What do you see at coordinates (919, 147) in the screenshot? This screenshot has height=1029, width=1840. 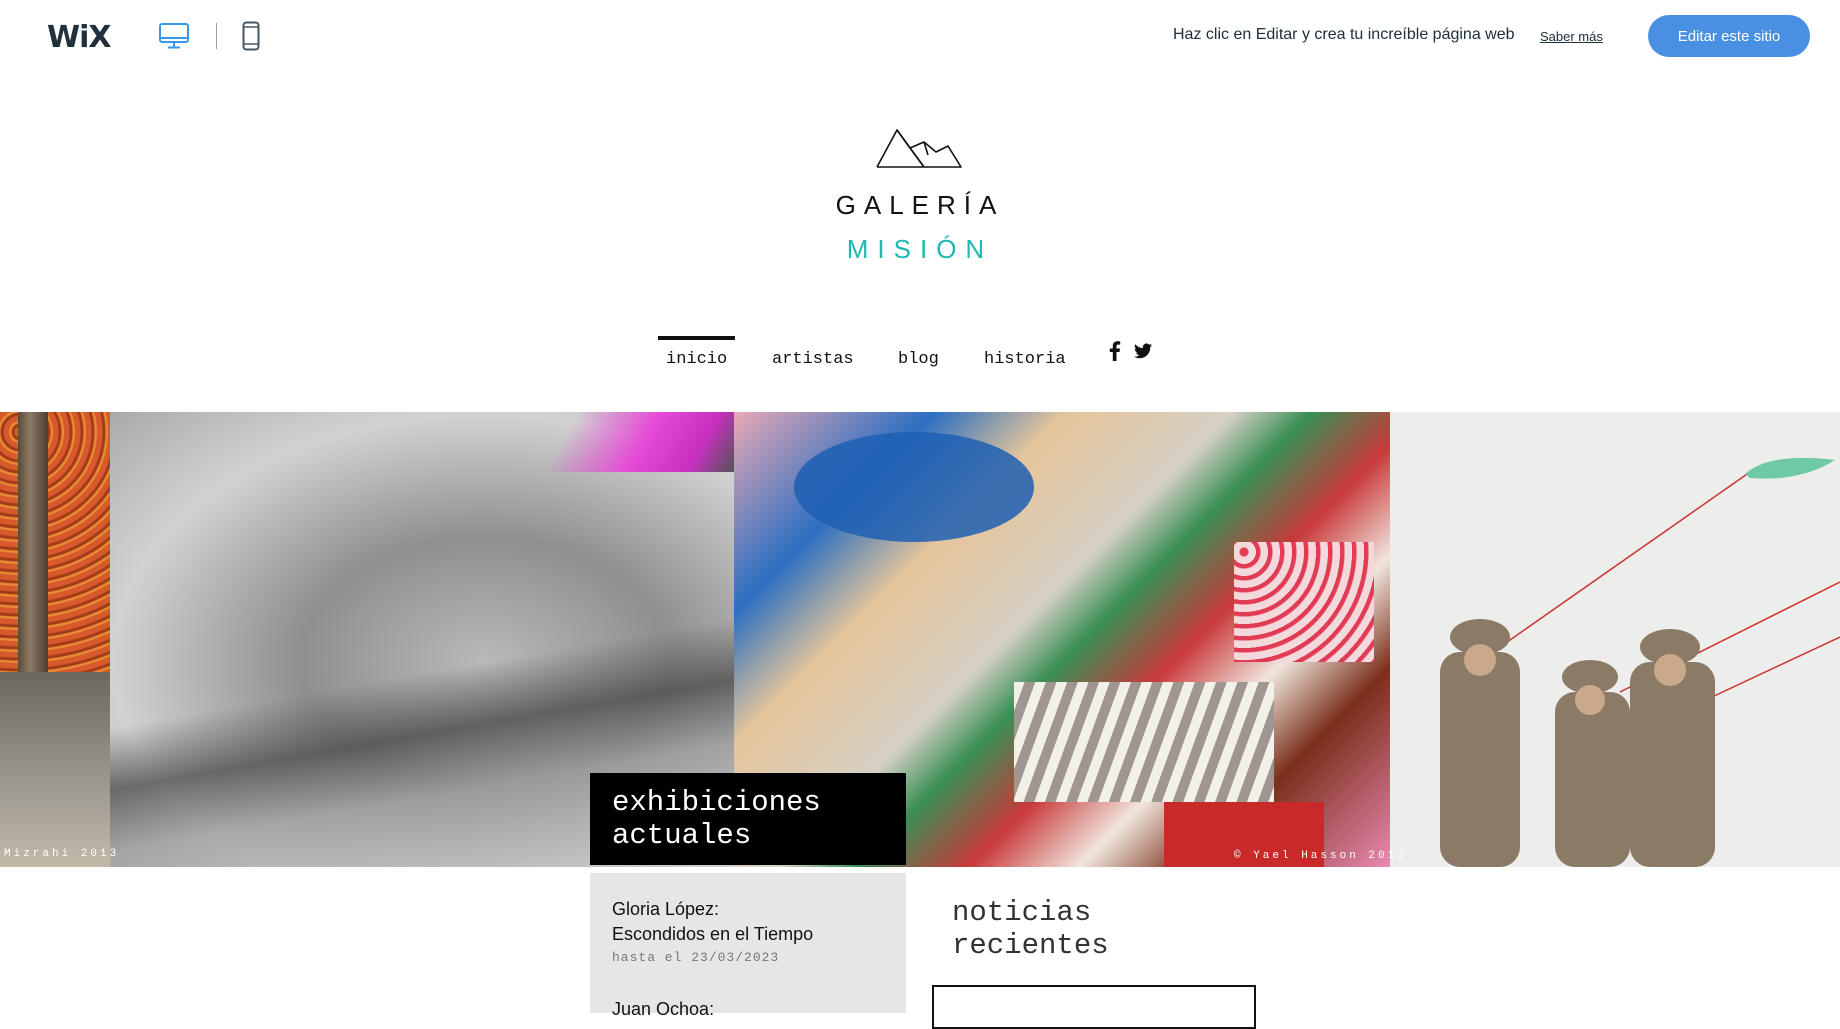 I see `mountain-logo-icon` at bounding box center [919, 147].